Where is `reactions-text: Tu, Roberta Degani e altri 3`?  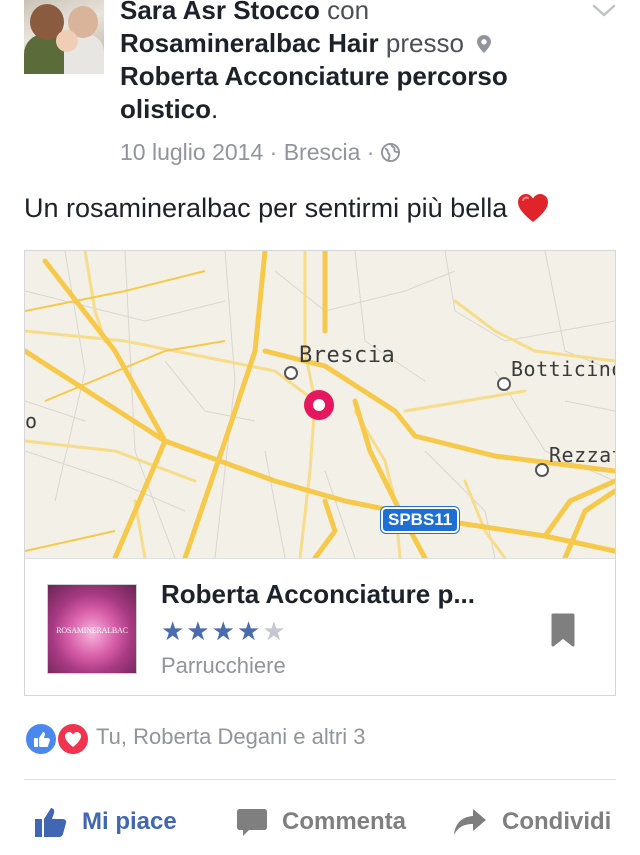
reactions-text: Tu, Roberta Degani e altri 3 is located at coordinates (230, 737).